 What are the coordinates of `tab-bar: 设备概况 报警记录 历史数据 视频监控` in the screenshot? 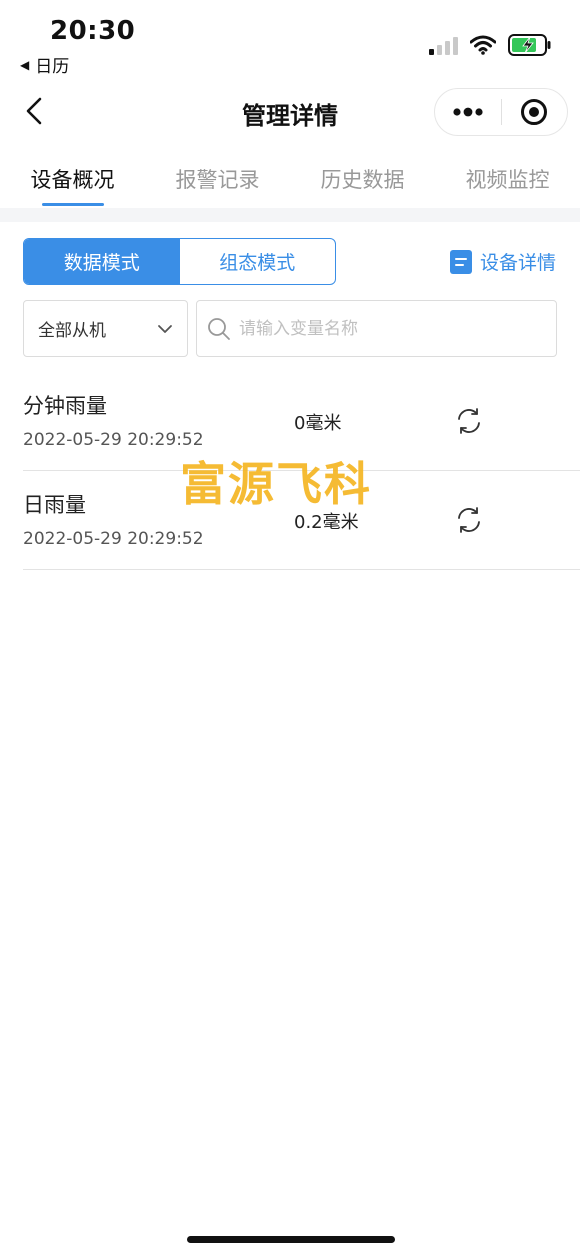 It's located at (290, 176).